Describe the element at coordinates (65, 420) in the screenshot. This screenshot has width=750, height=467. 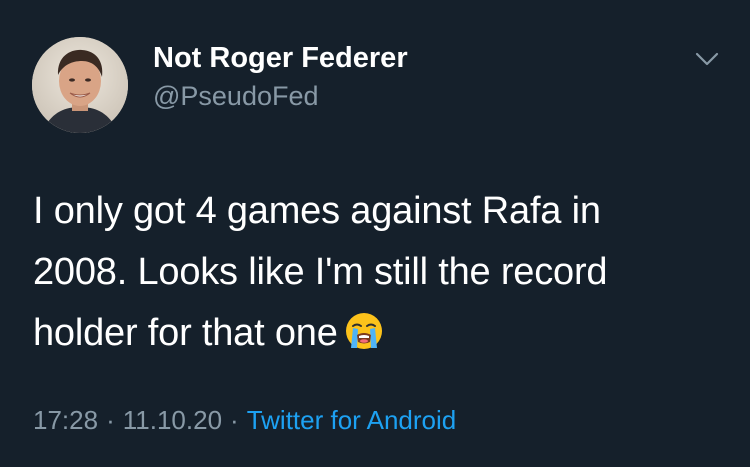
I see `tweet-time: 17:28` at that location.